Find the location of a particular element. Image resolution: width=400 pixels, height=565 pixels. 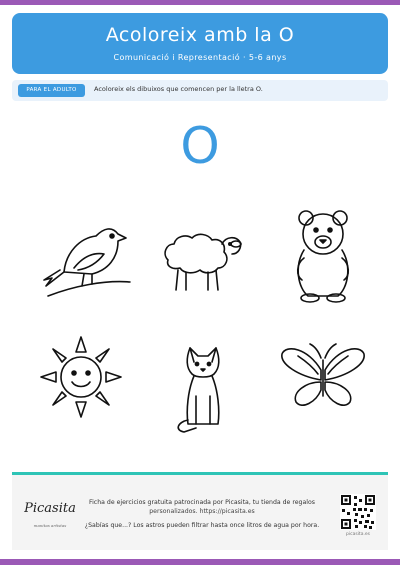

sheep-picture is located at coordinates (201, 255).